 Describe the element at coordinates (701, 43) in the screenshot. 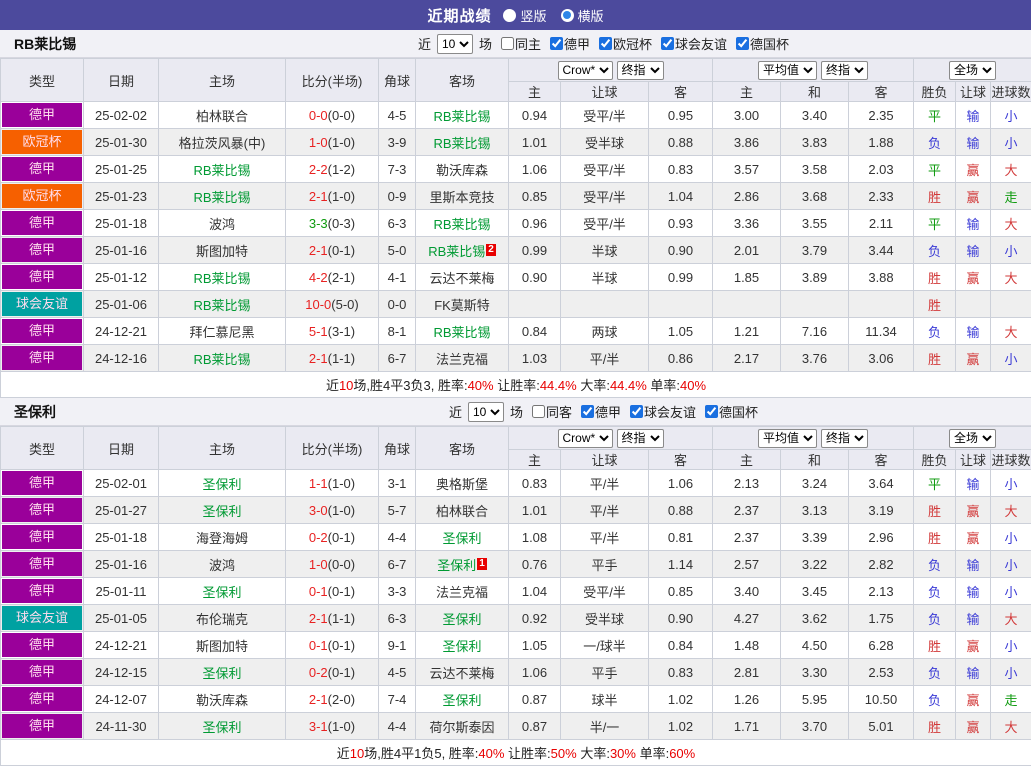

I see `league-filter-label: 球会友谊` at that location.